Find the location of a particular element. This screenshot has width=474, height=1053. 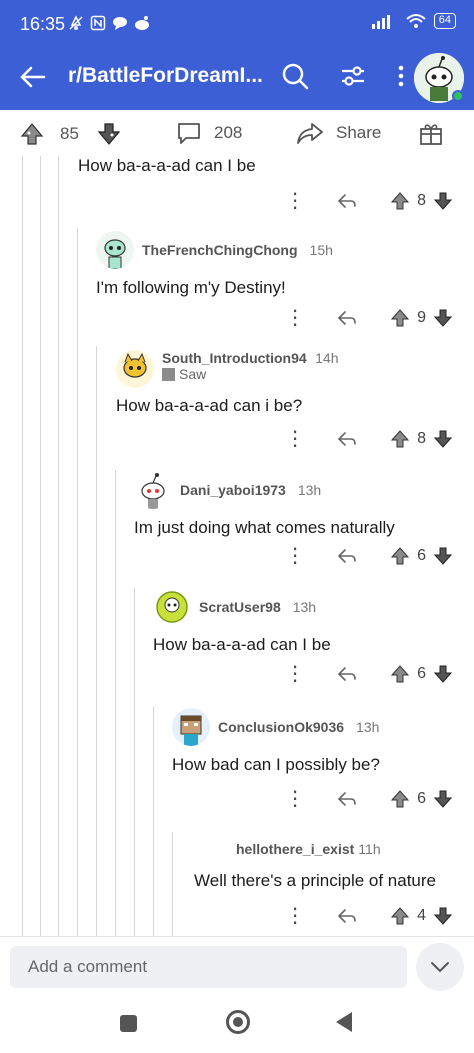

status-bar: 16:35 64 is located at coordinates (237, 24).